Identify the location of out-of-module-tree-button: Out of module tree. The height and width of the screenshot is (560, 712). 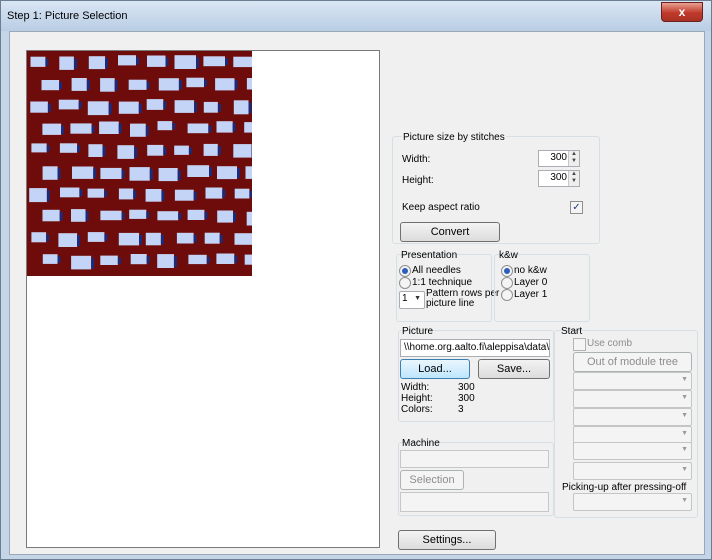
(632, 362).